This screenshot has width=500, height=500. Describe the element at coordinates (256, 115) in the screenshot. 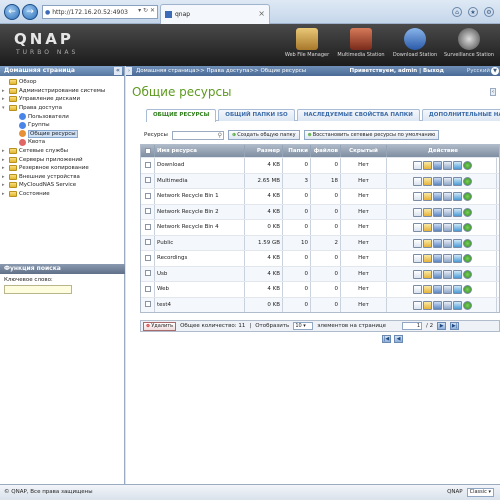

I see `tab-iso-folders: ОБЩИЙ ПАПКИ ISO` at that location.